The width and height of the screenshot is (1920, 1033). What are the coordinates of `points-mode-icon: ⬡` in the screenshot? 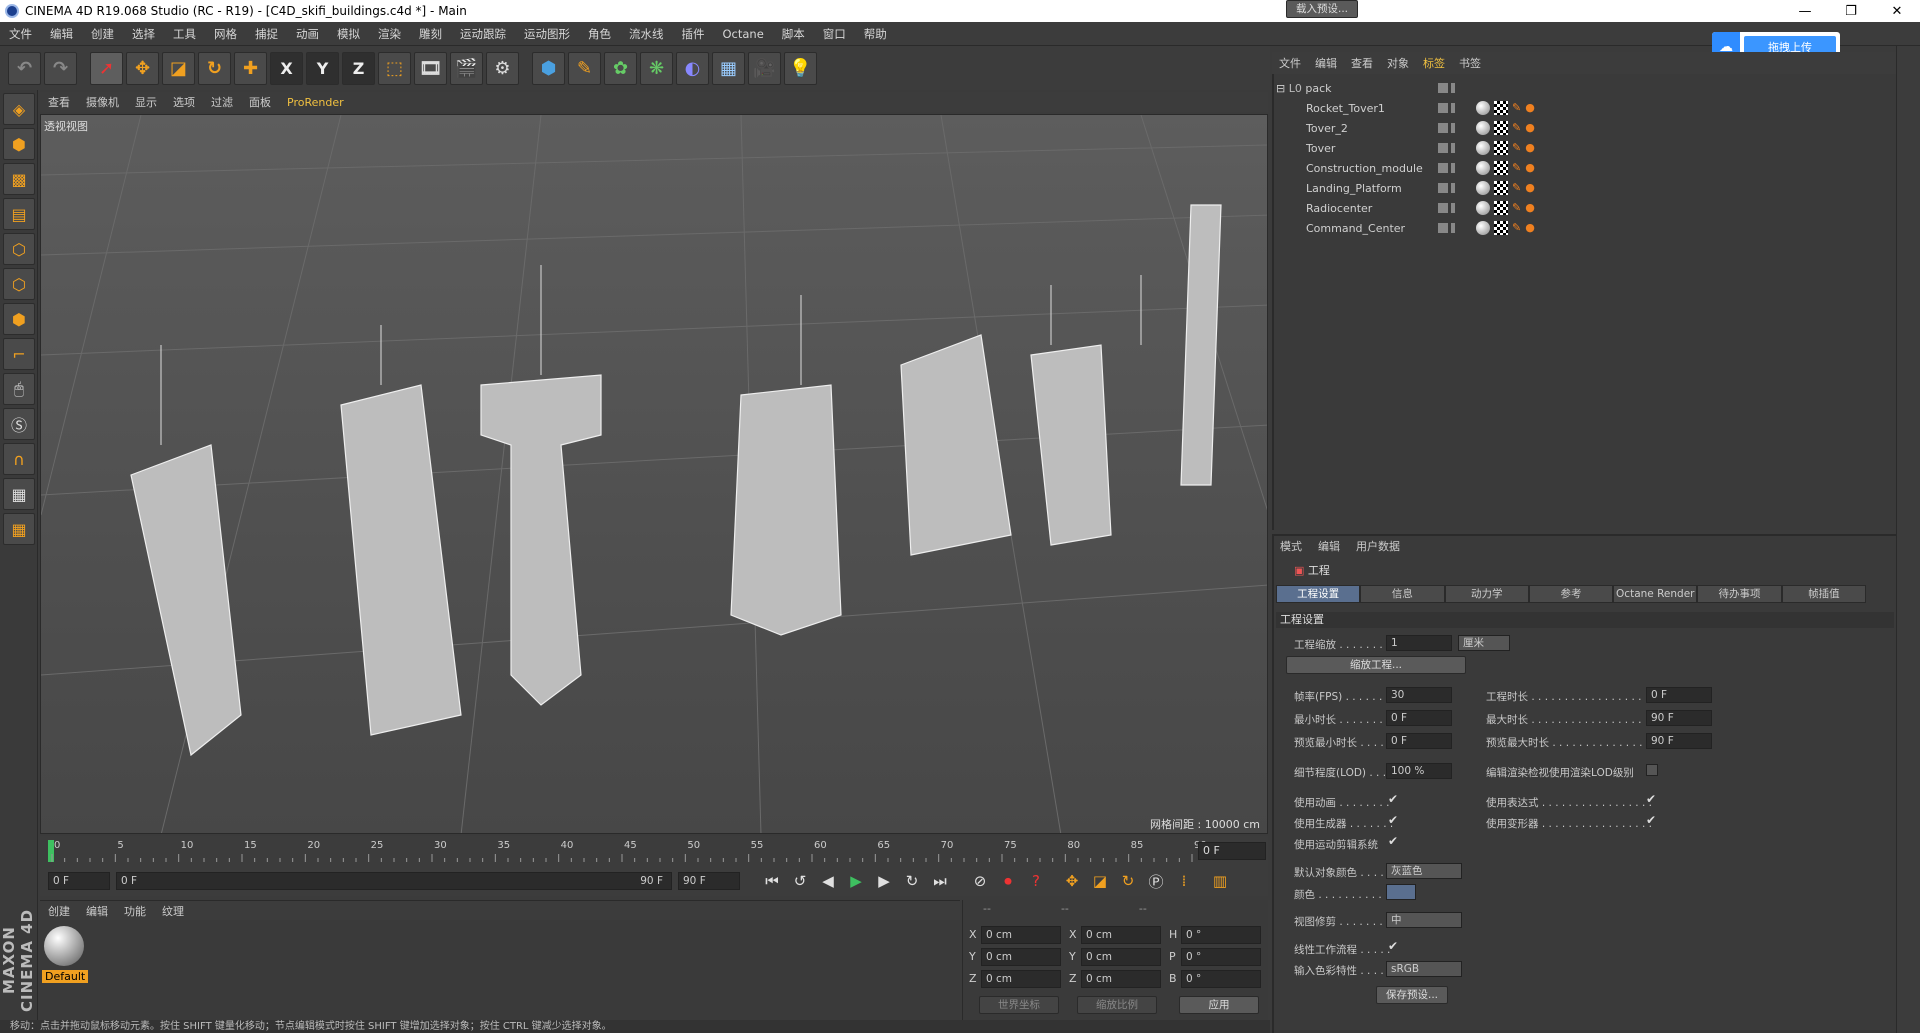 It's located at (19, 249).